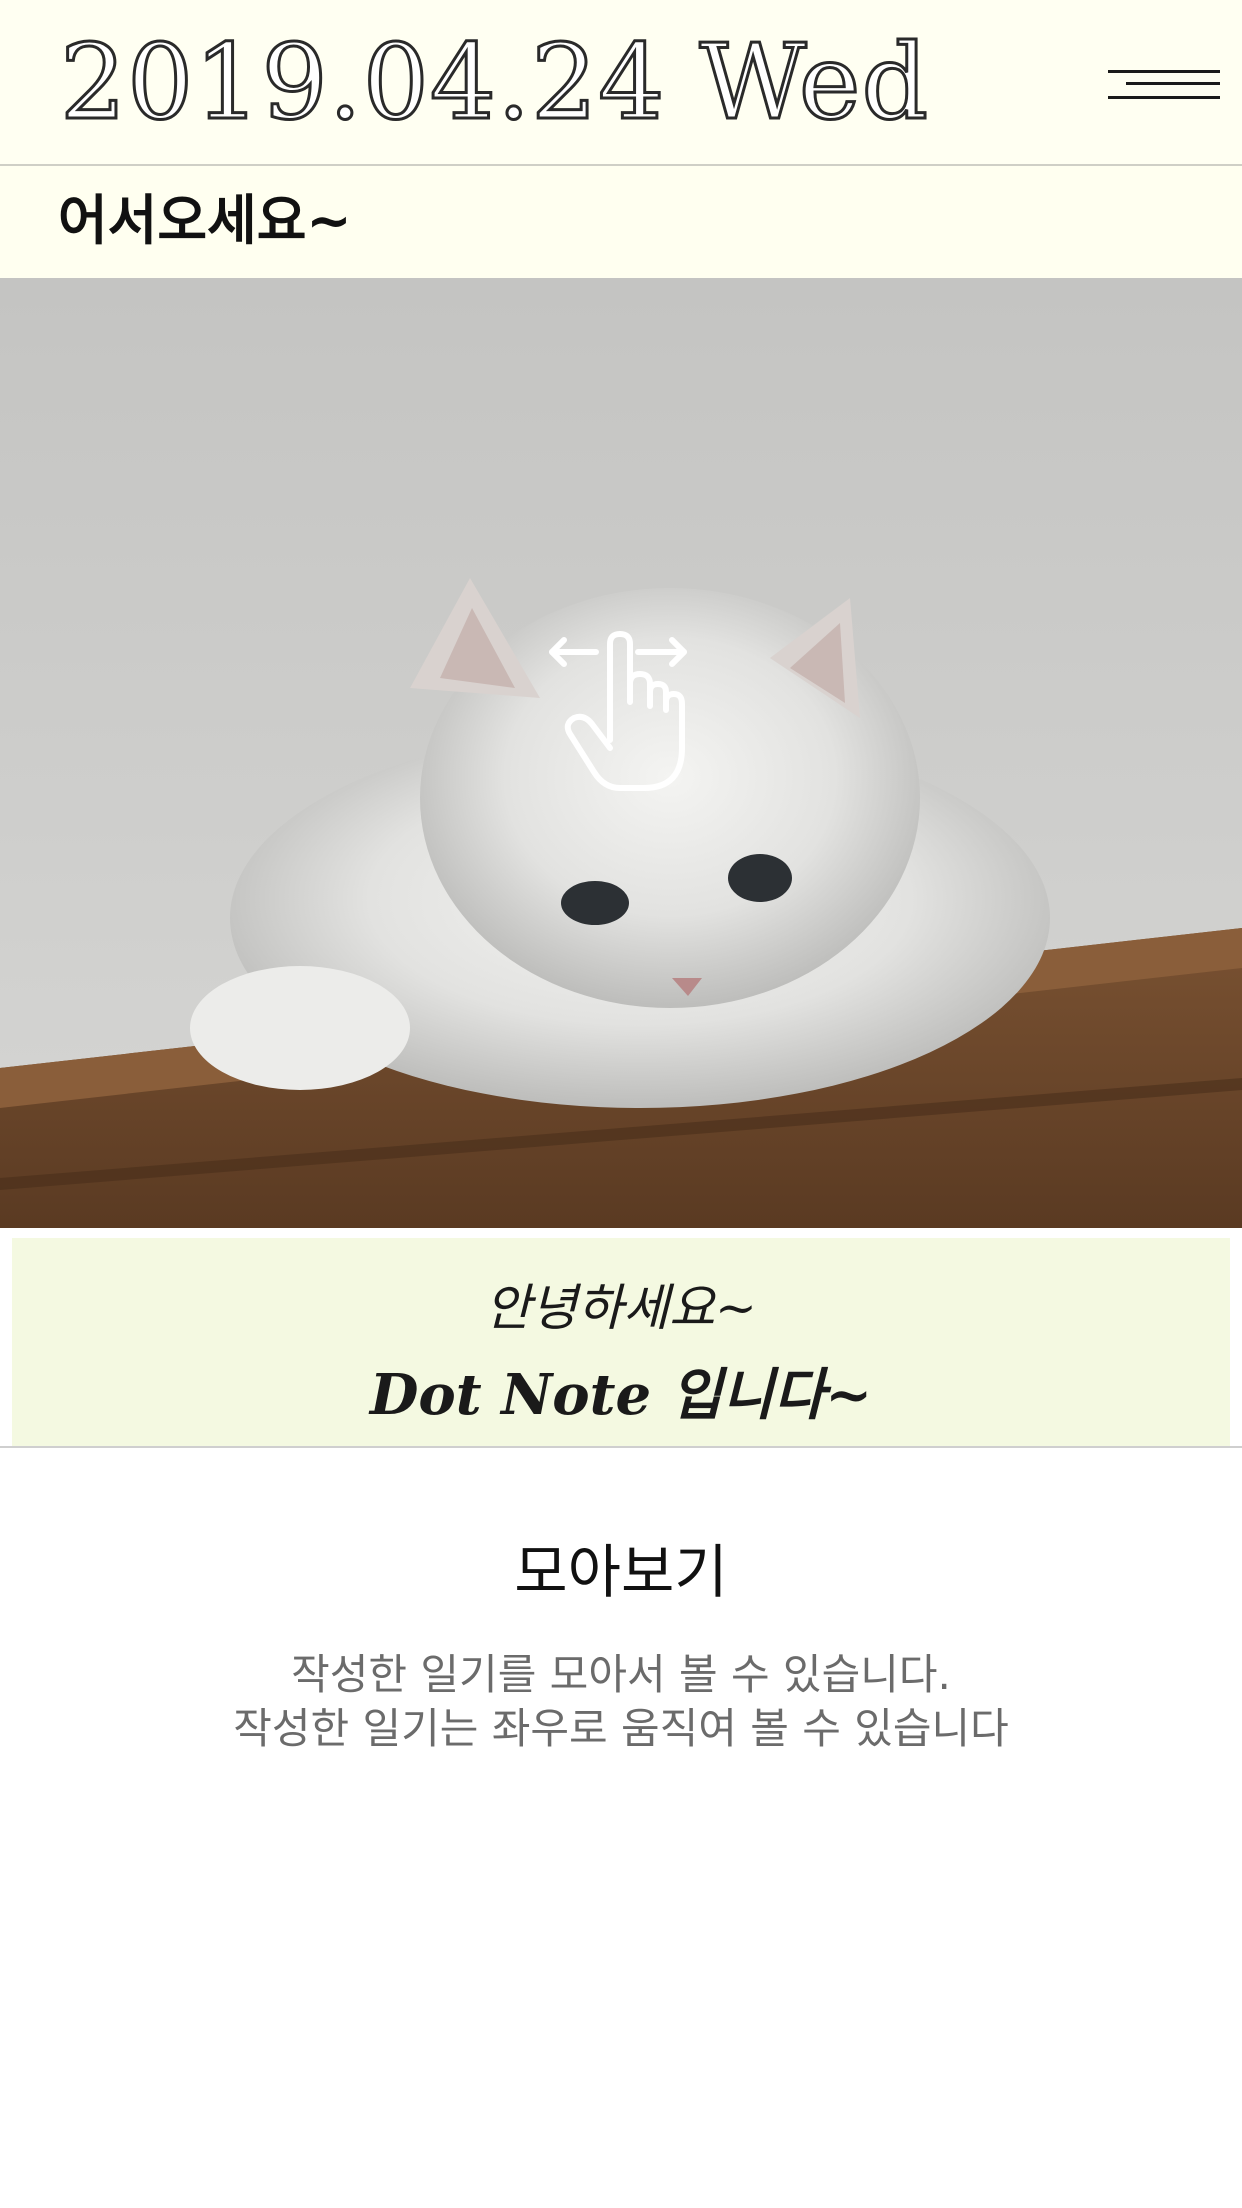  Describe the element at coordinates (205, 220) in the screenshot. I see `welcome-text: 어서오세요~` at that location.